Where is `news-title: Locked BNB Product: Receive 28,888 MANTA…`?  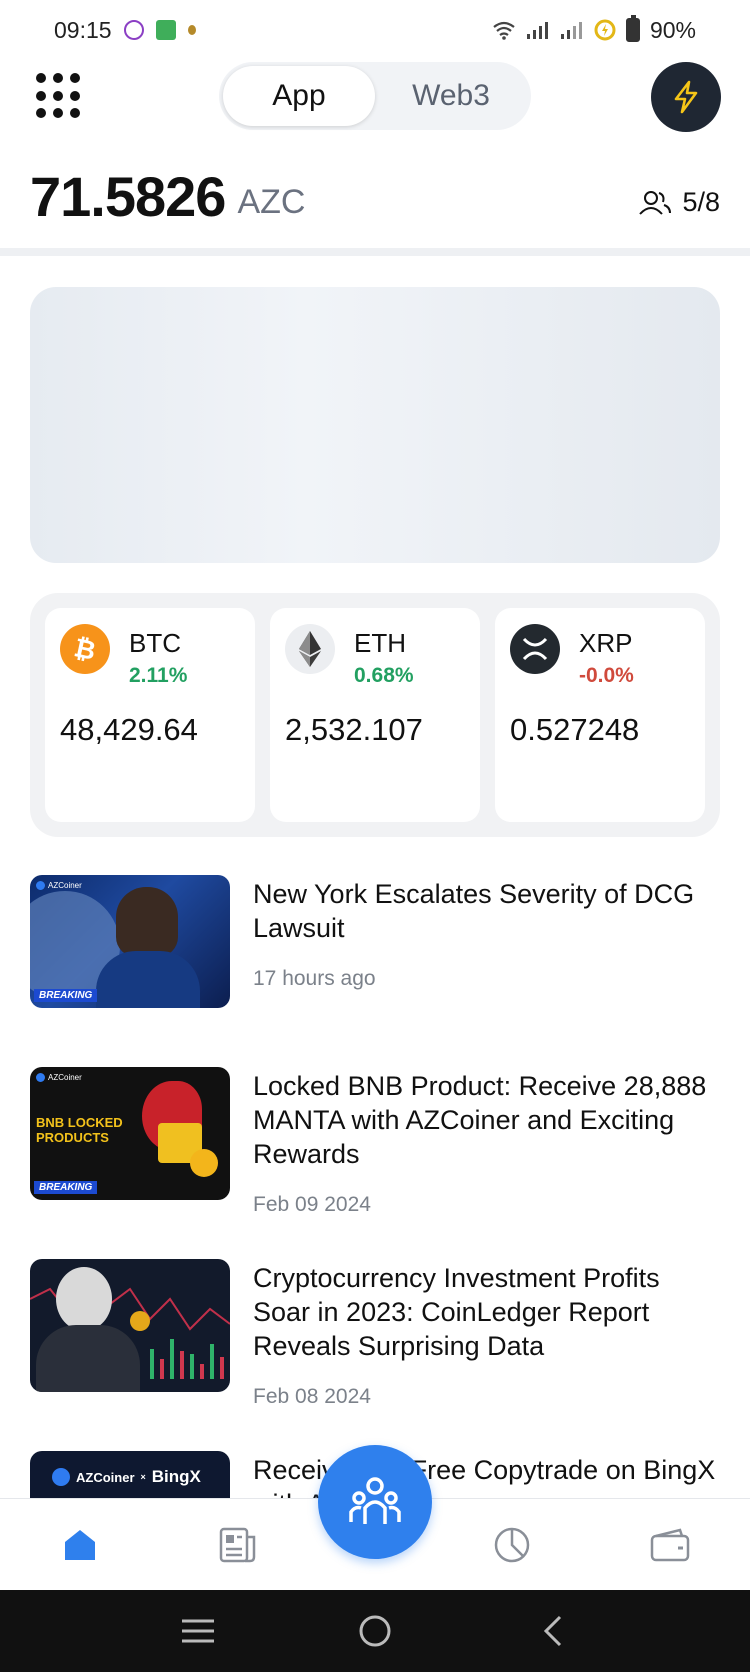
news-title: Locked BNB Product: Receive 28,888 MANTA… is located at coordinates (480, 1120).